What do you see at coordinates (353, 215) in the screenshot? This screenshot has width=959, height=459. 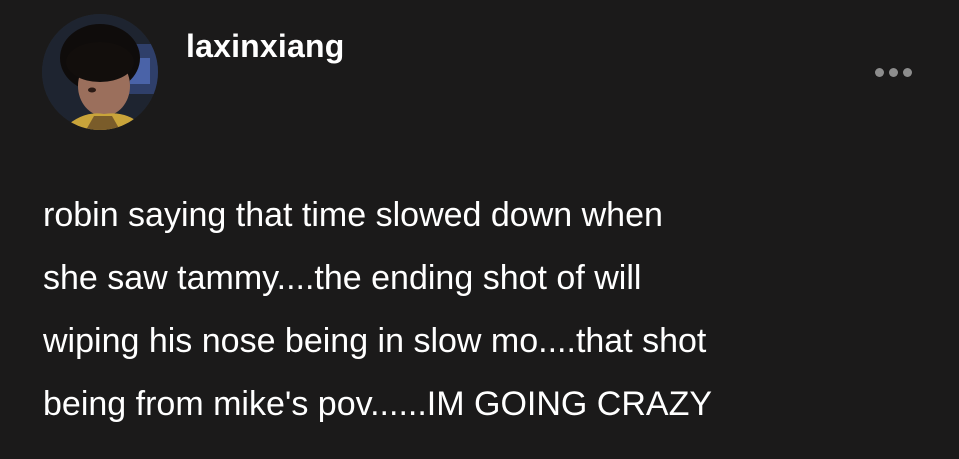 I see `post-text-line: robin saying that time slowed down when` at bounding box center [353, 215].